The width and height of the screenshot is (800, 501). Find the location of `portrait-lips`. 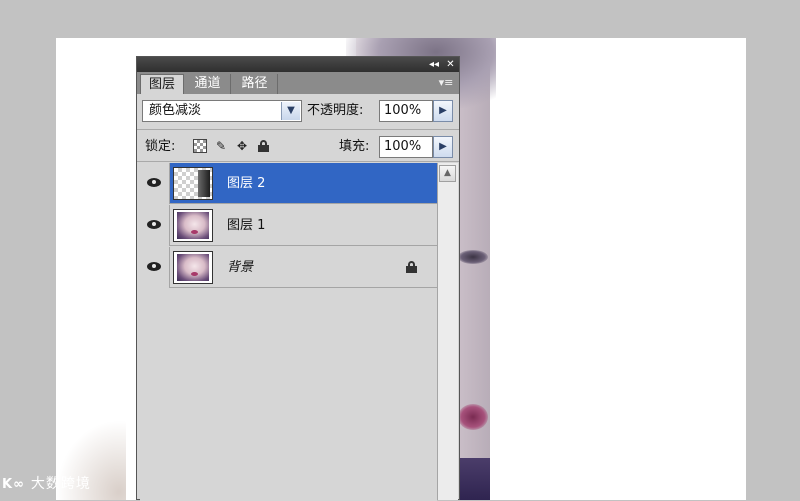

portrait-lips is located at coordinates (473, 417).